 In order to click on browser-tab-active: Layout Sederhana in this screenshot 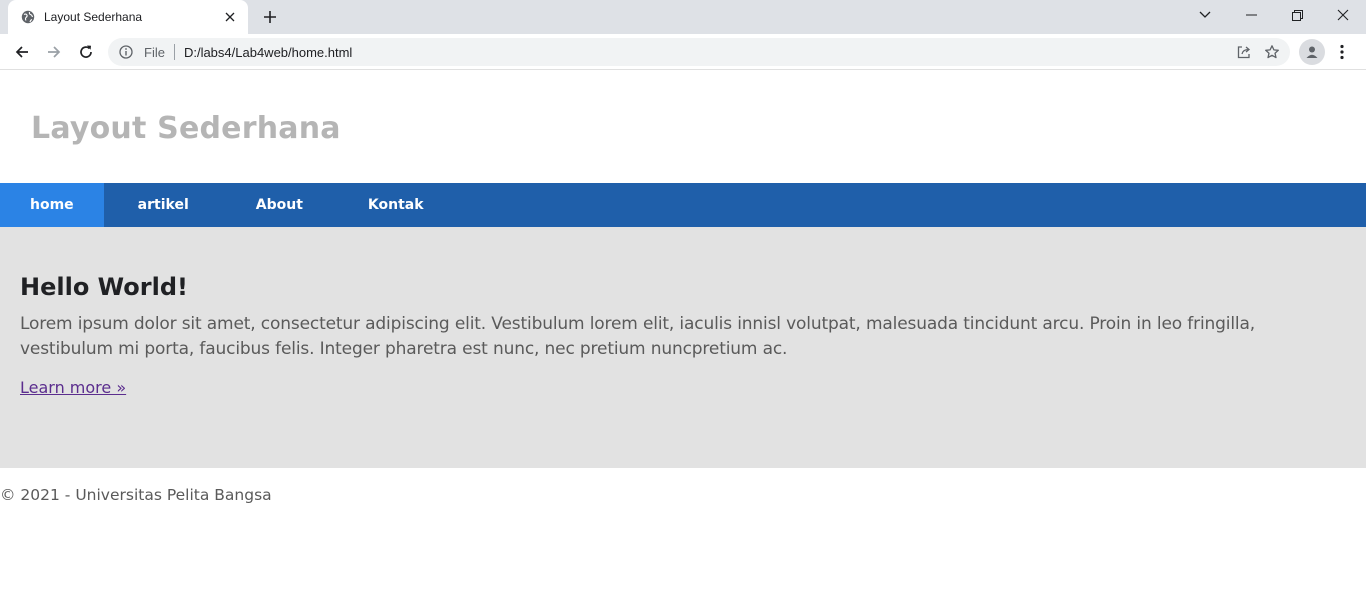, I will do `click(128, 17)`.